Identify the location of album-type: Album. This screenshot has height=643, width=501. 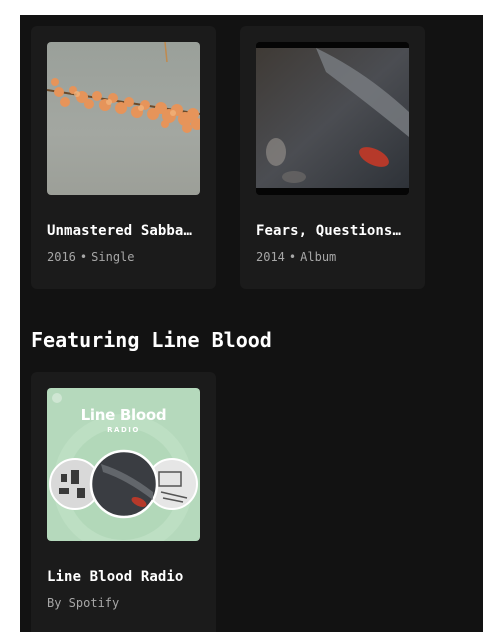
(318, 257).